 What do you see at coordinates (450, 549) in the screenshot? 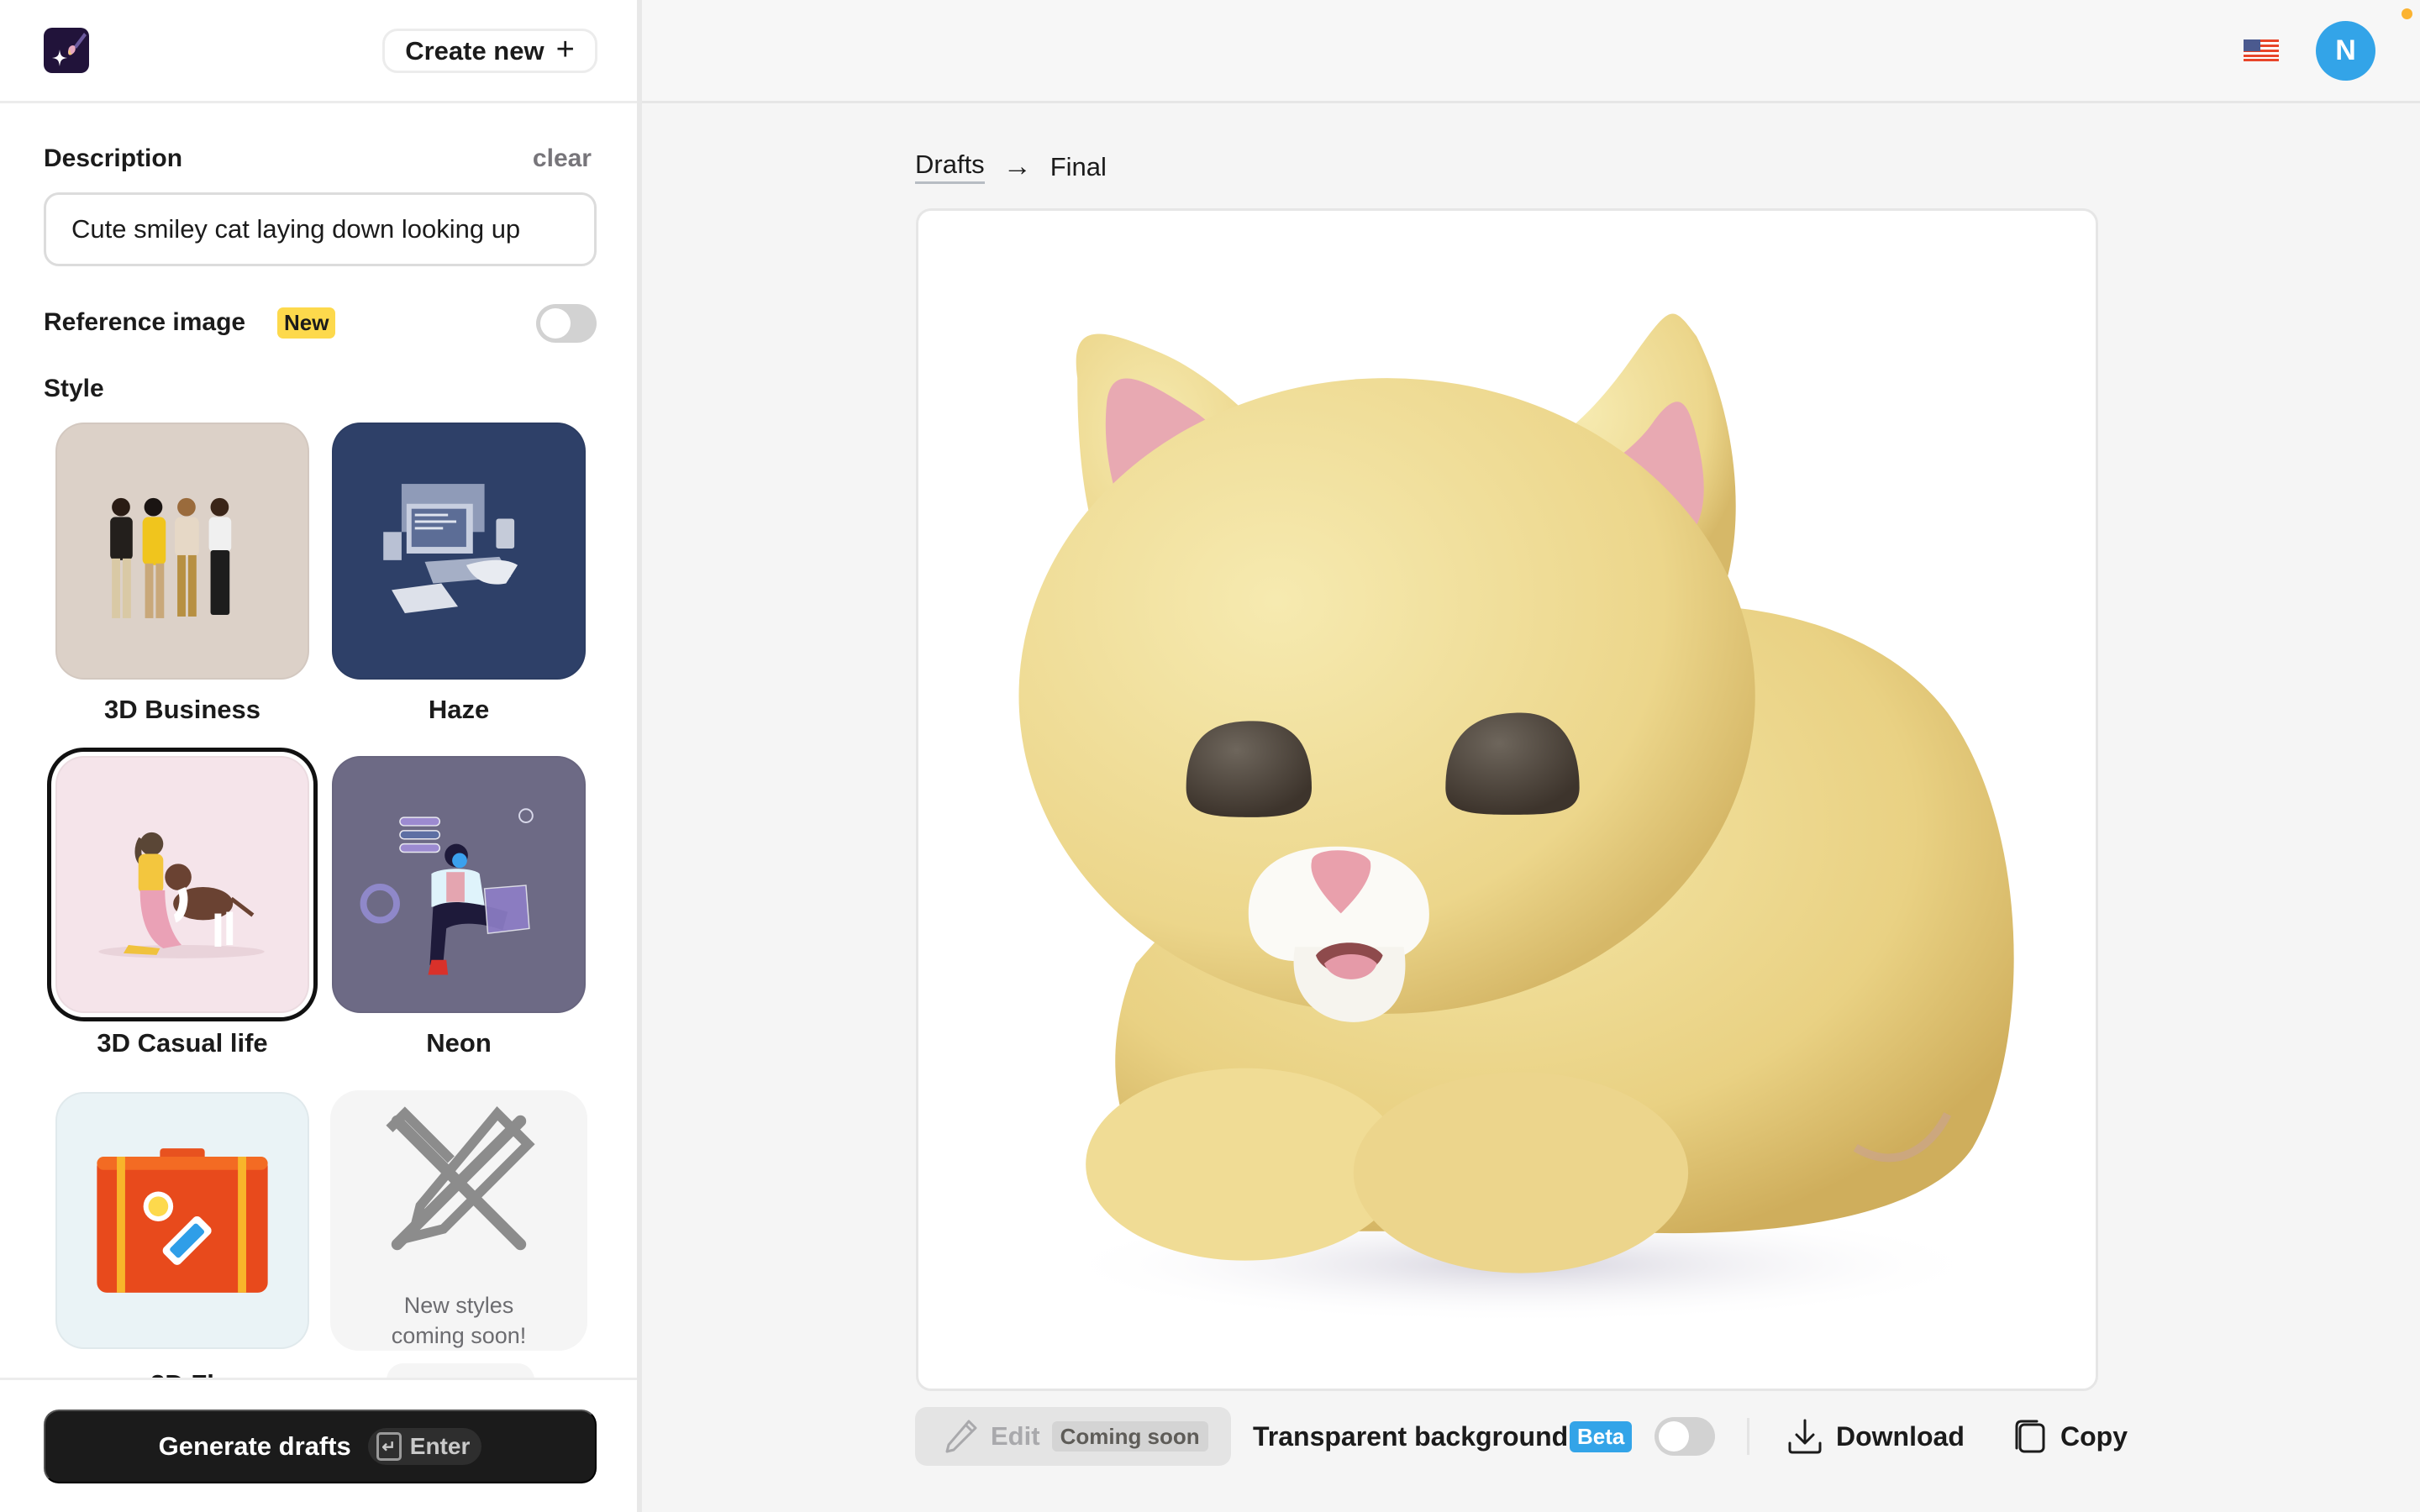
I see `haze-thumbnail` at bounding box center [450, 549].